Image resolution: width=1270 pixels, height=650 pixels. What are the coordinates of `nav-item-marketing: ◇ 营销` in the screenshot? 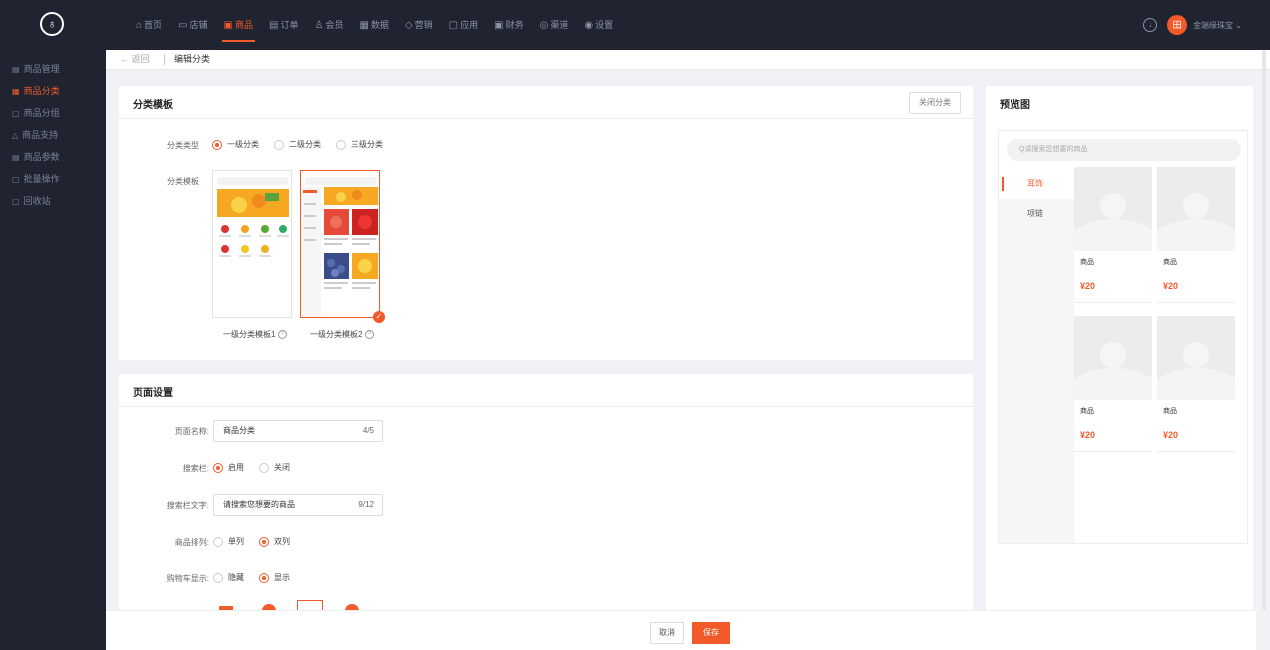 It's located at (419, 25).